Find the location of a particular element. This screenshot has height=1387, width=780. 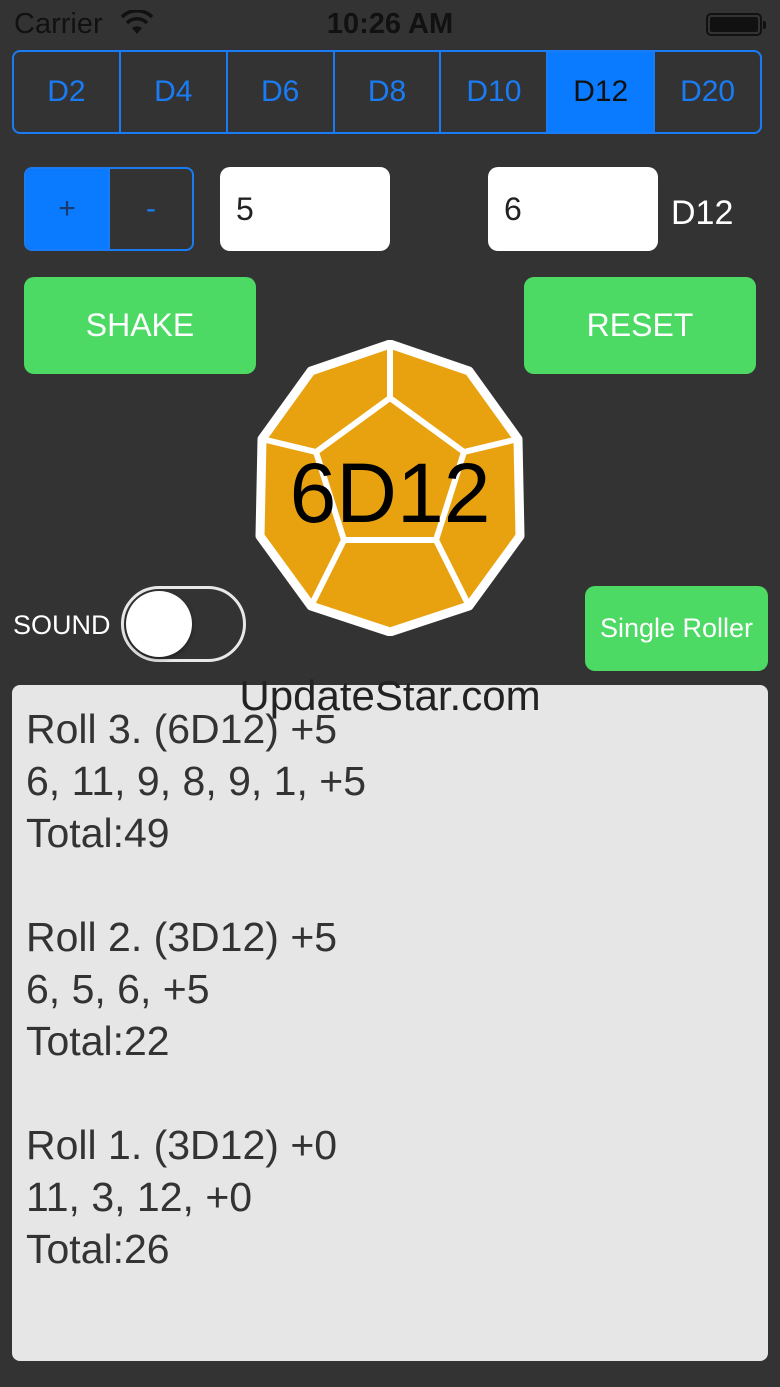

sound-label: SOUND is located at coordinates (62, 625).